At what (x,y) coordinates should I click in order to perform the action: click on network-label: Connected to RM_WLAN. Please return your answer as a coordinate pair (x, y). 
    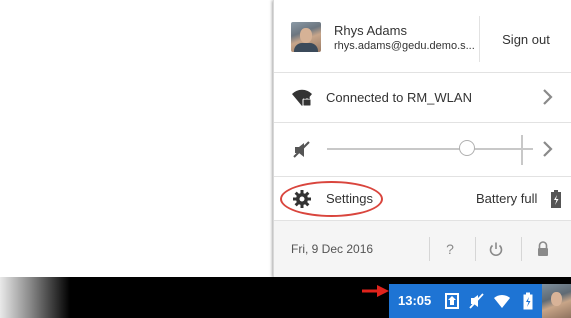
    Looking at the image, I should click on (399, 97).